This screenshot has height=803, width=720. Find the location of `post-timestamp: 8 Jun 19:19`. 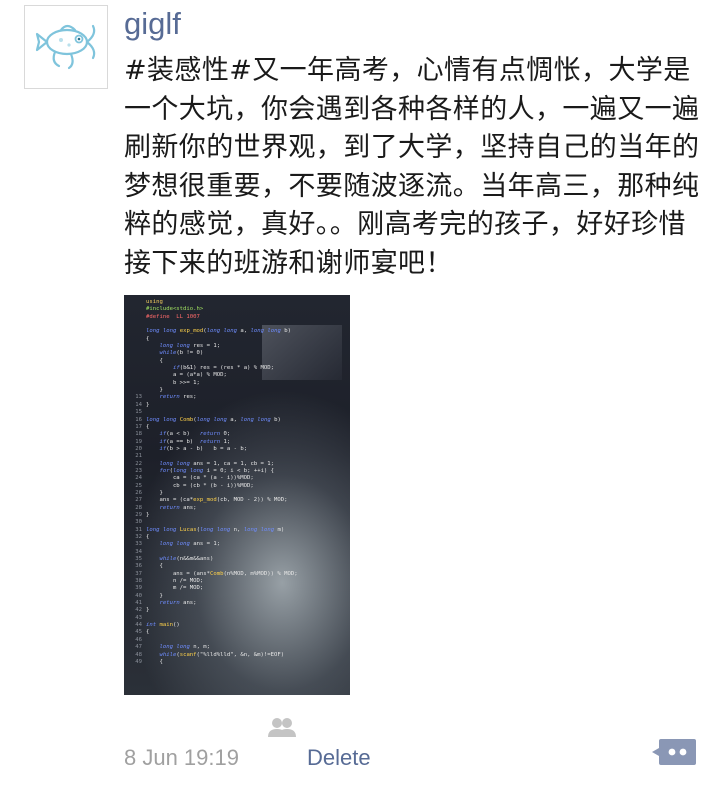

post-timestamp: 8 Jun 19:19 is located at coordinates (181, 757).